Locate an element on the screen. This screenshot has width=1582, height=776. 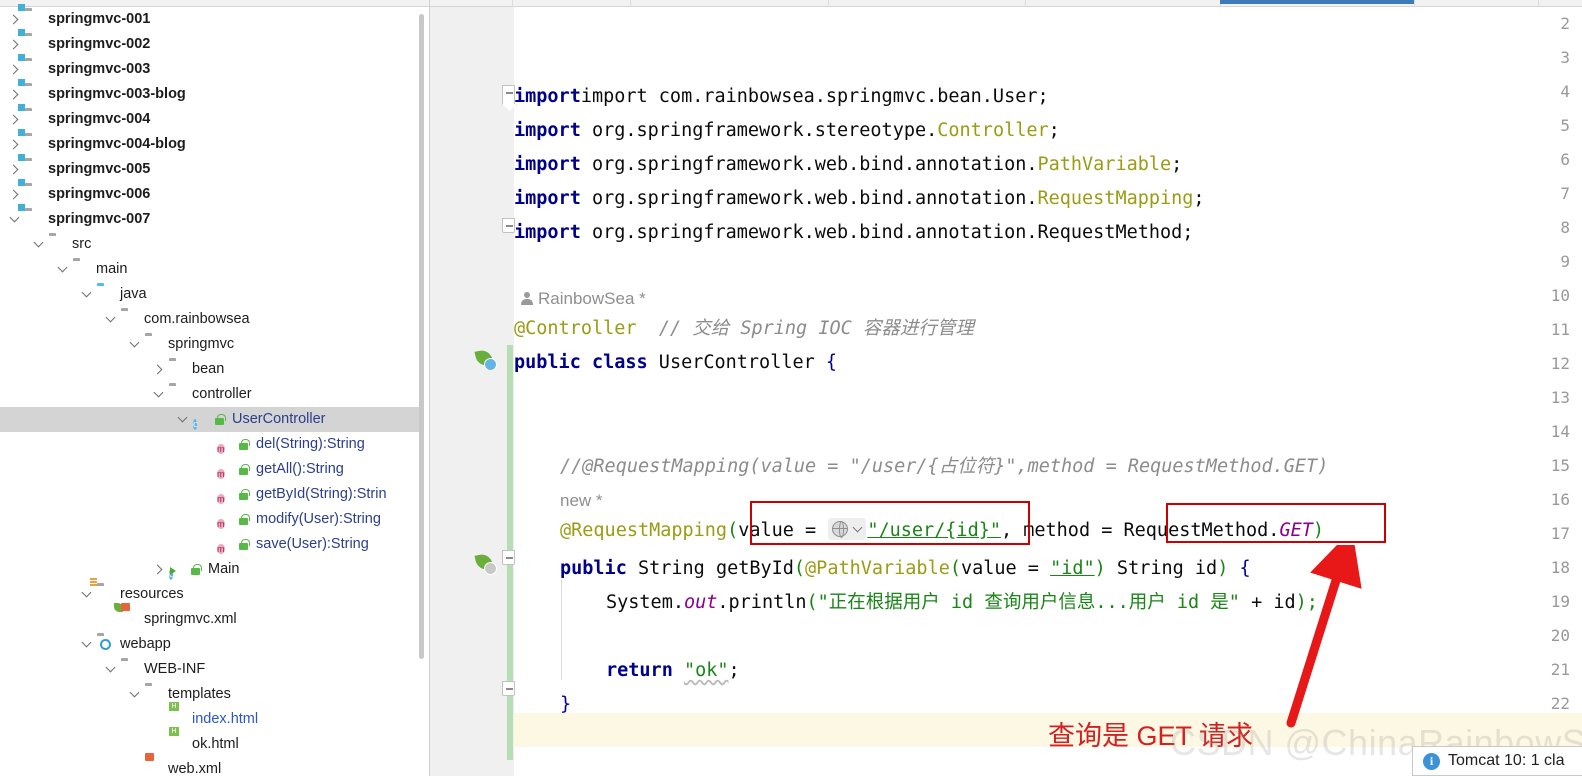
tree-node-label: bean is located at coordinates (208, 369).